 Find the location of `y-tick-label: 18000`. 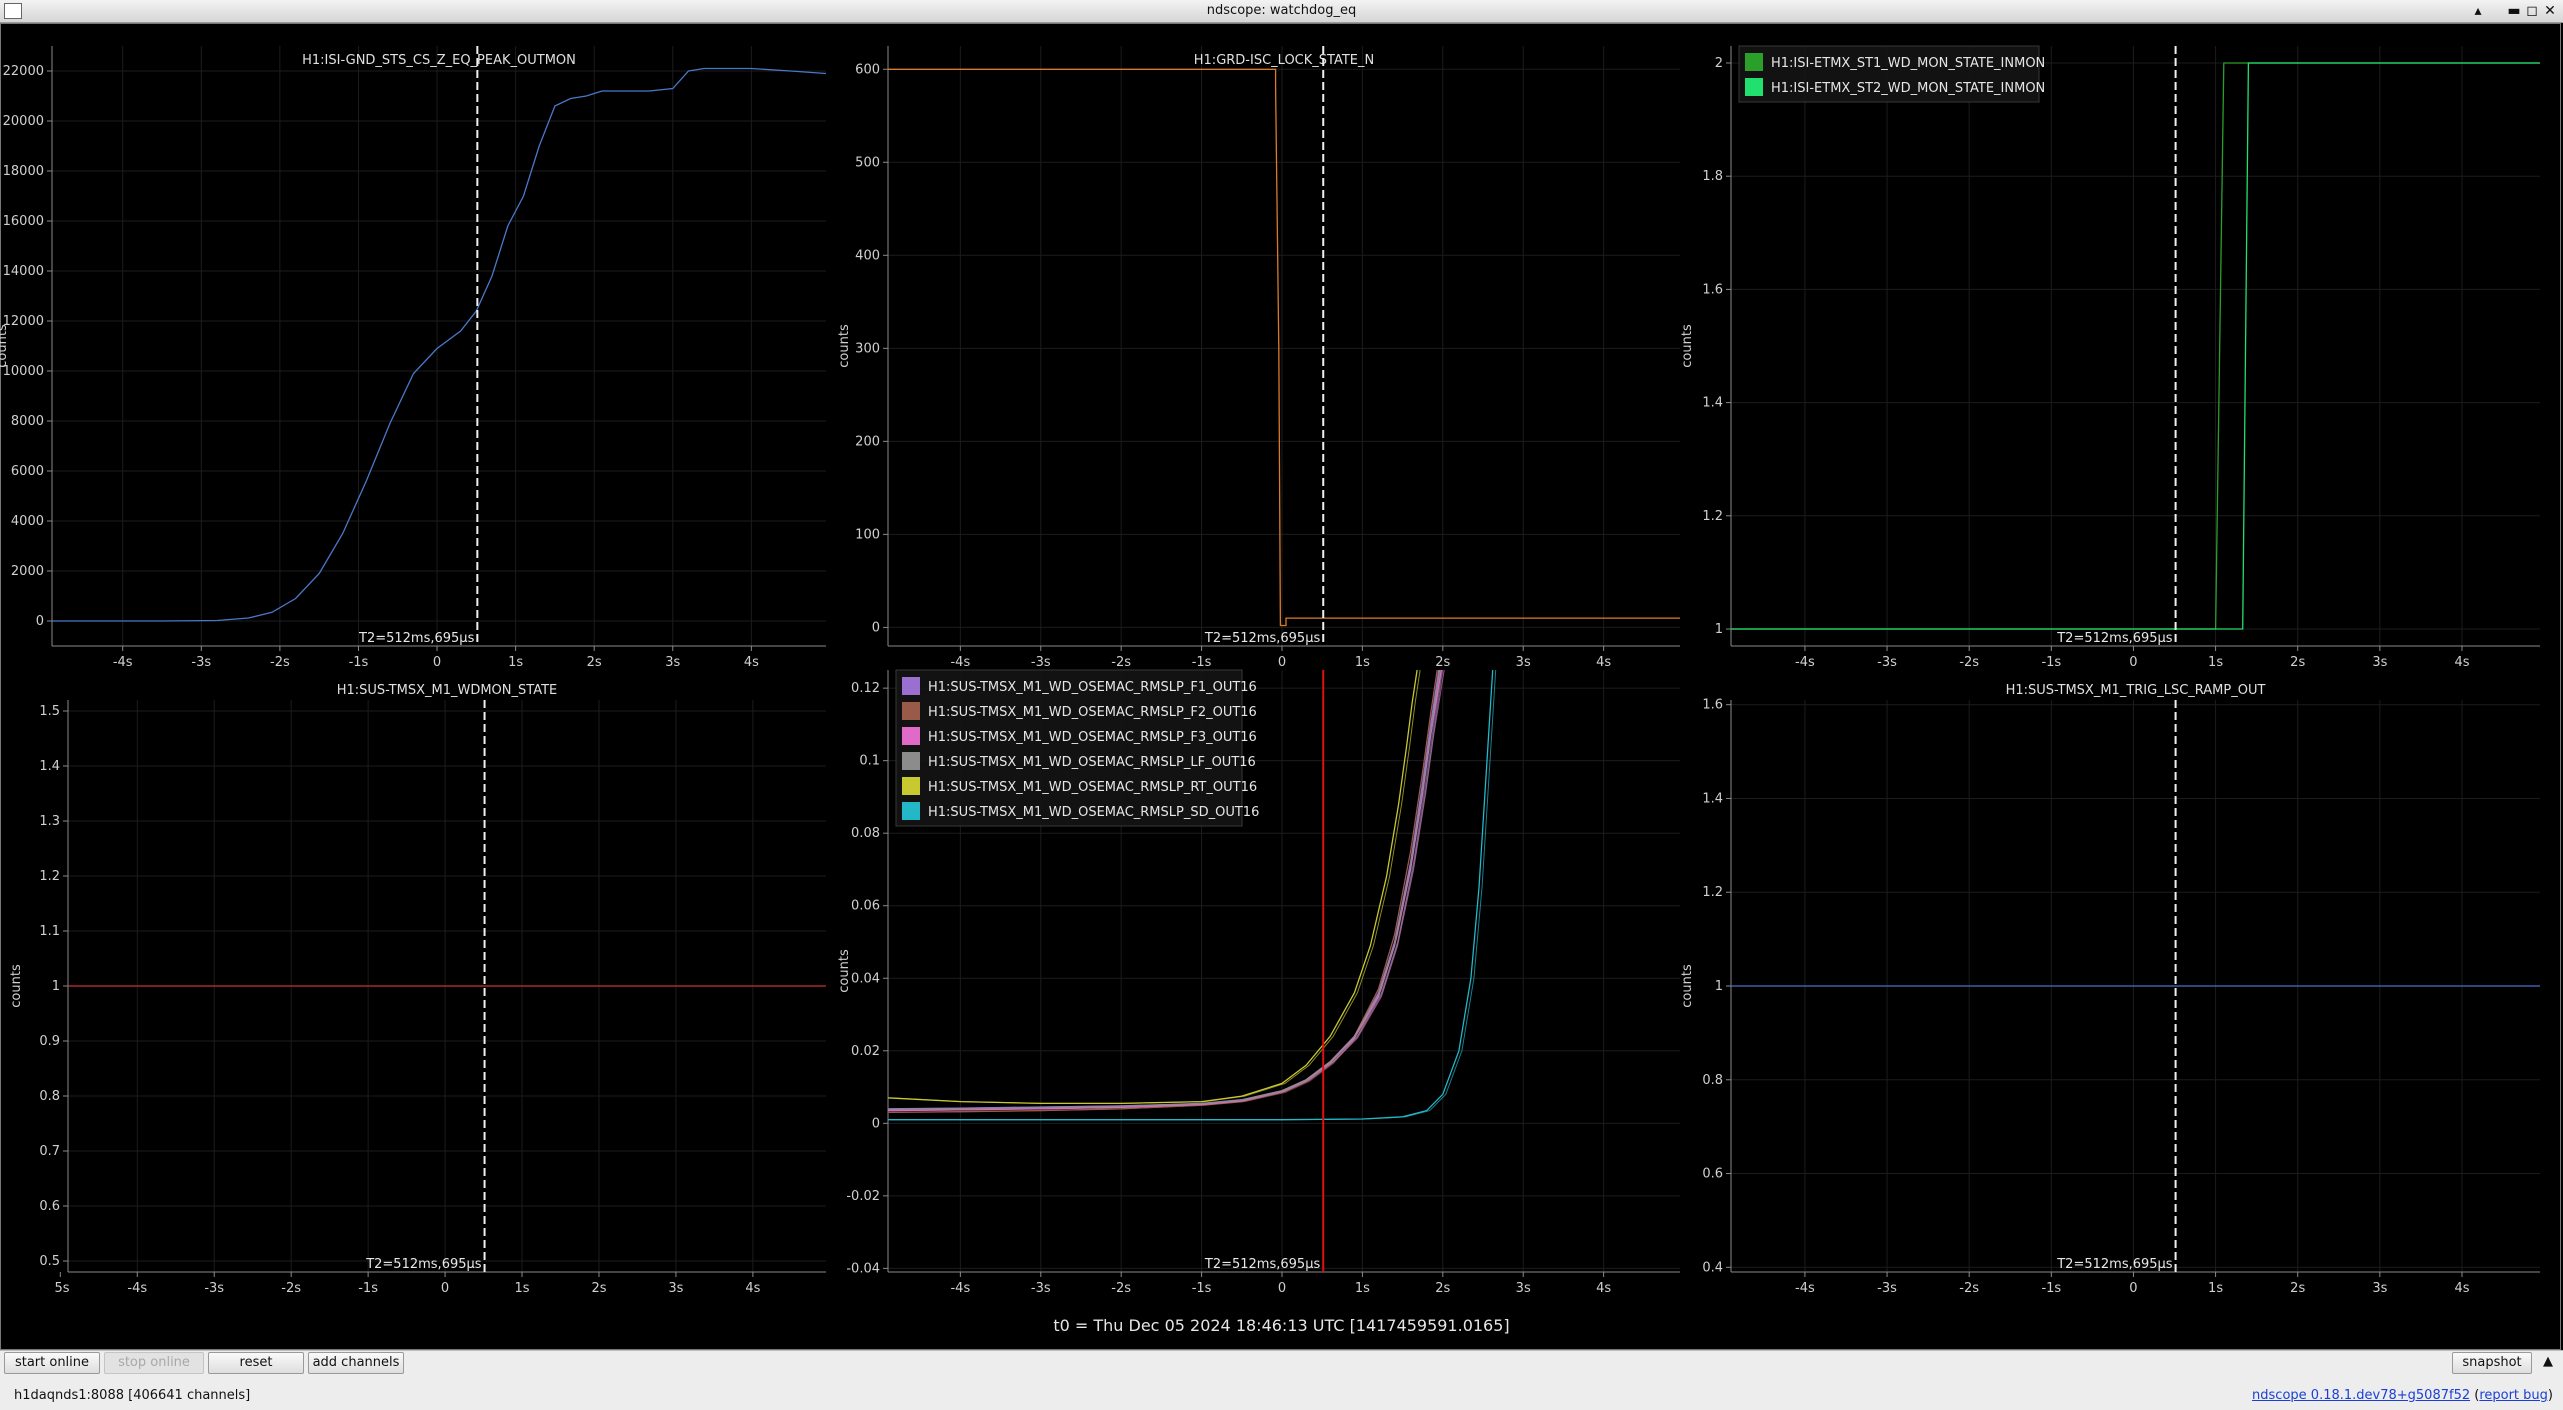

y-tick-label: 18000 is located at coordinates (23, 171).